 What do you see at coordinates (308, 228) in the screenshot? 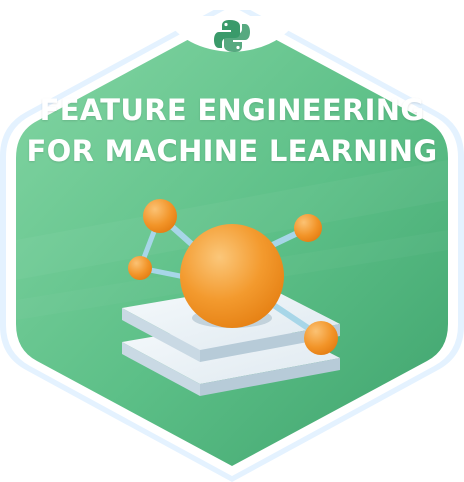
I see `node-right` at bounding box center [308, 228].